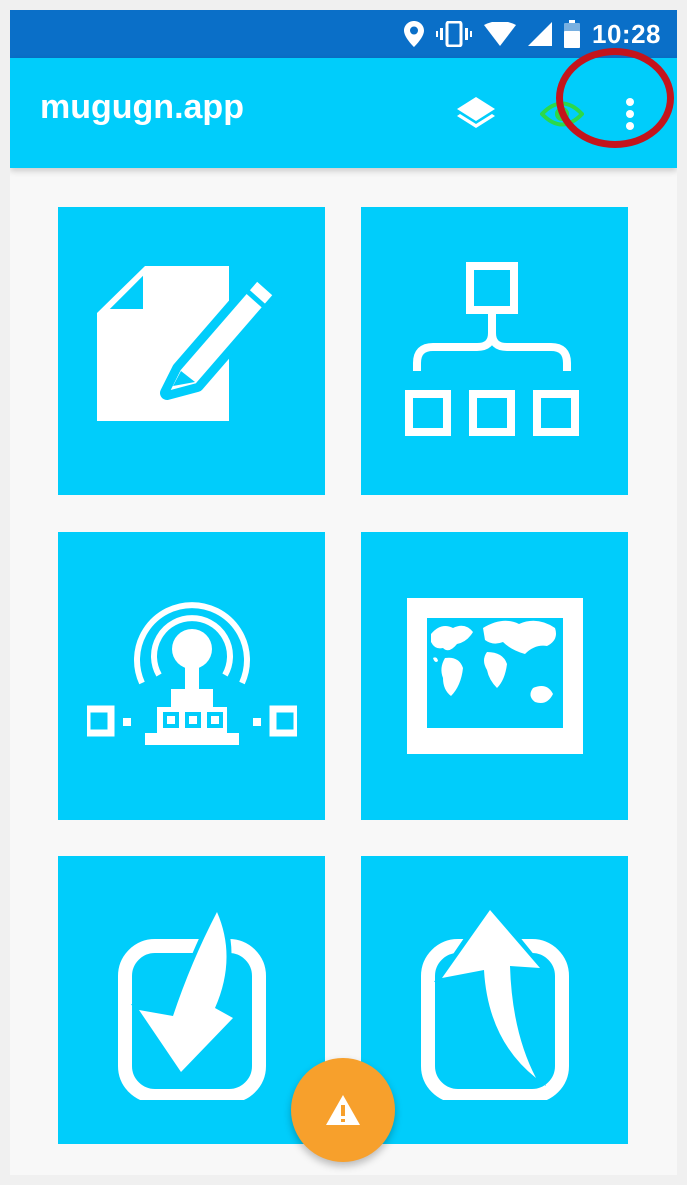 The height and width of the screenshot is (1185, 687). I want to click on edit-document-icon, so click(189, 343).